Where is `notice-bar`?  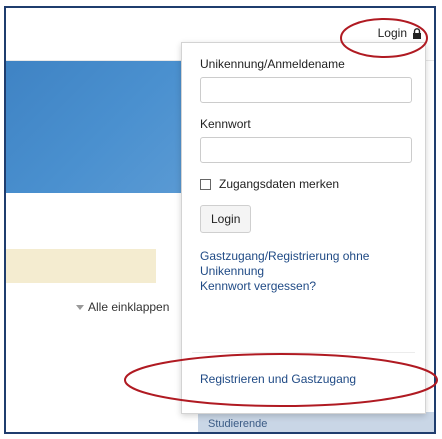 notice-bar is located at coordinates (81, 266).